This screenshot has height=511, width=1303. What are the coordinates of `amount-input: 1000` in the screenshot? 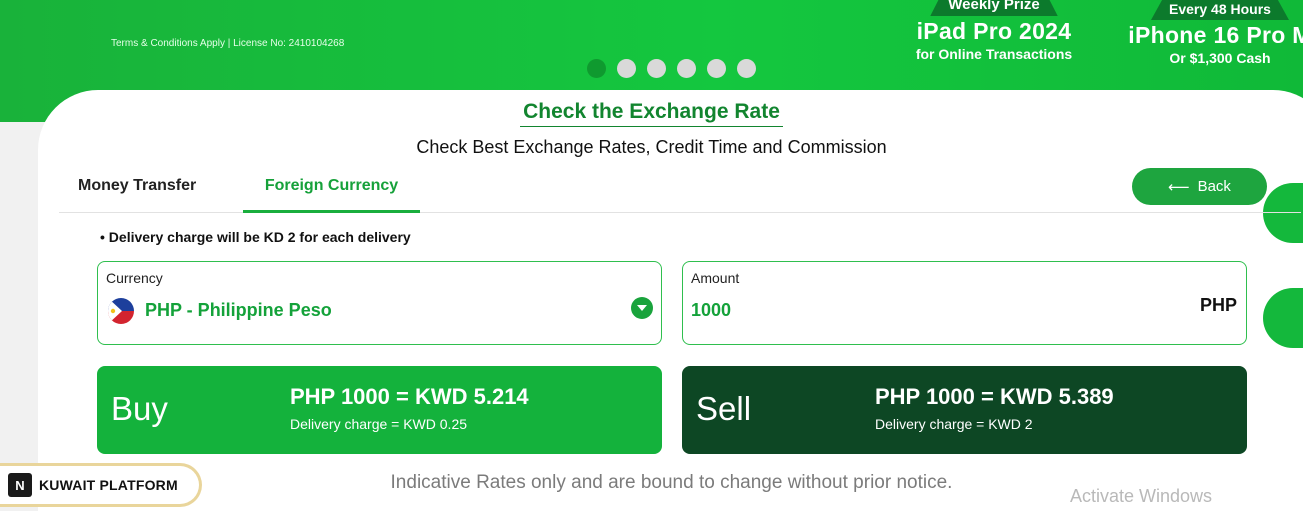 It's located at (711, 310).